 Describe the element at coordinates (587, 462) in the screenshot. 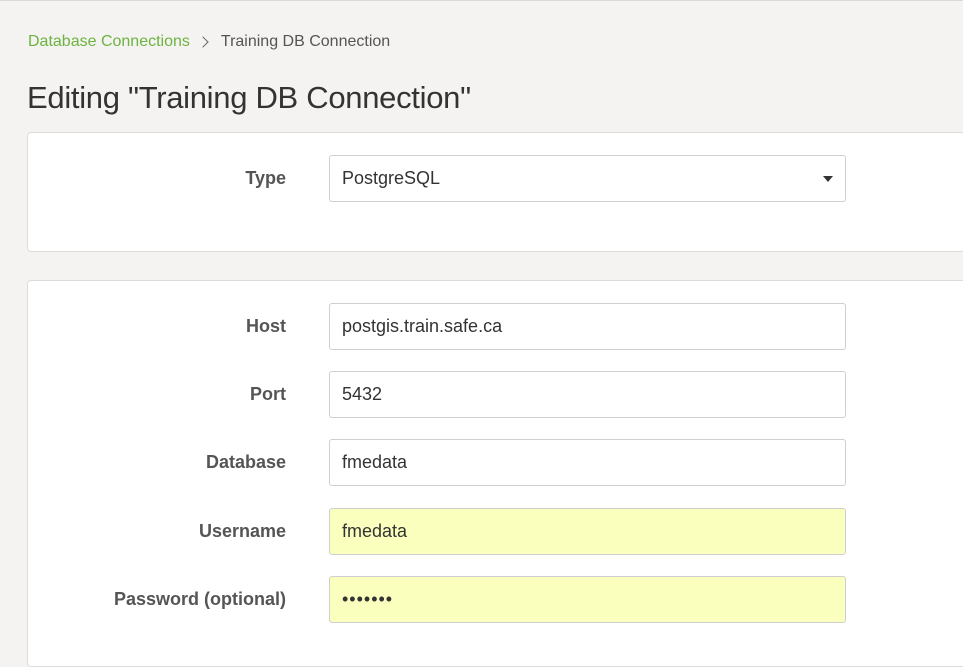

I see `database-input` at that location.